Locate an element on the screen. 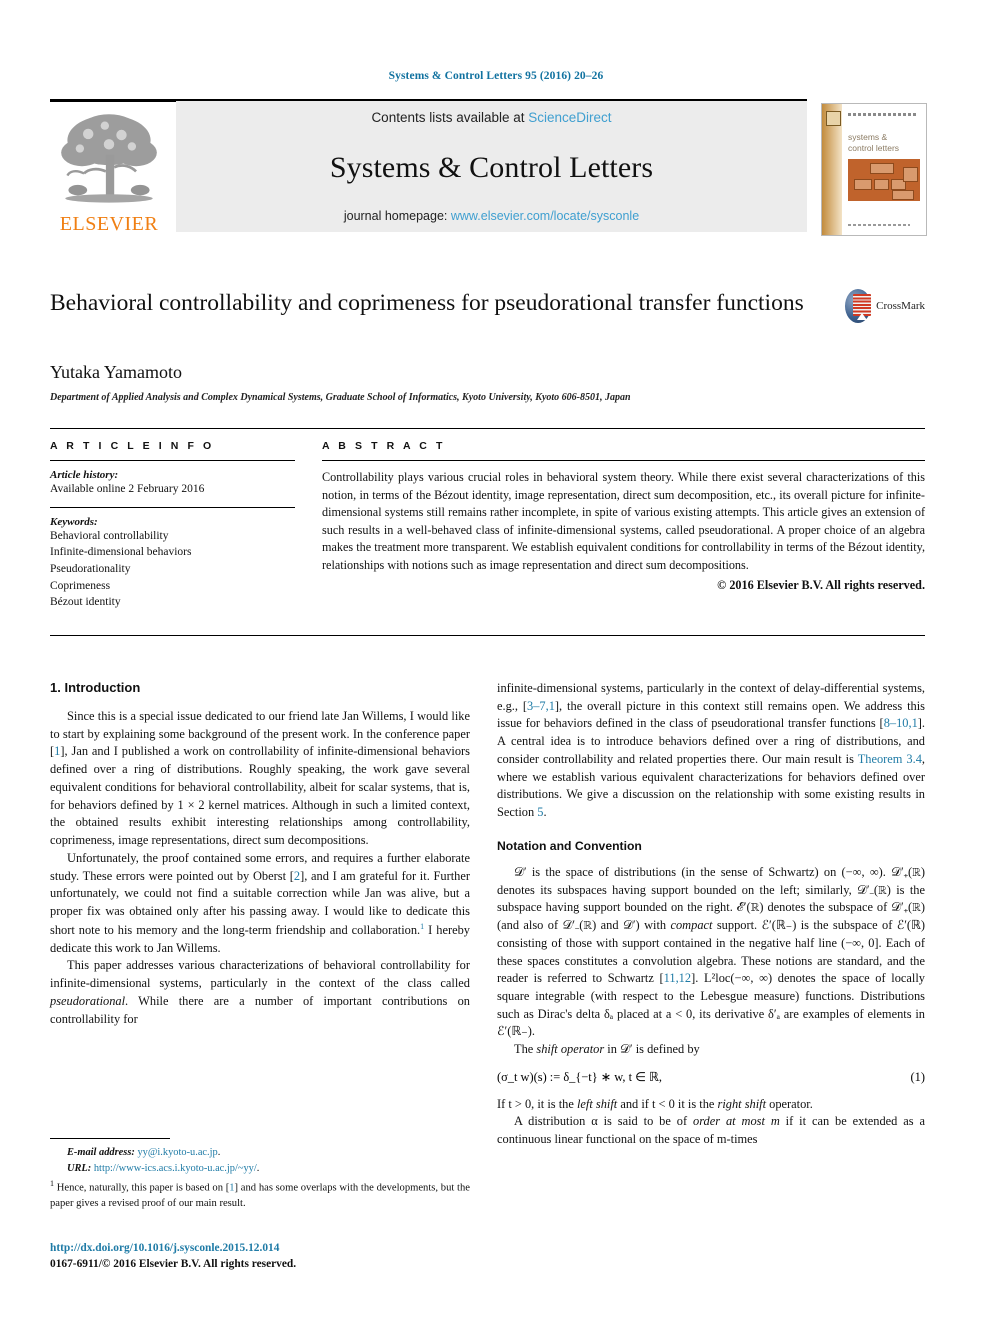 This screenshot has width=992, height=1323. homepage-prefix: journal homepage: is located at coordinates (397, 216).